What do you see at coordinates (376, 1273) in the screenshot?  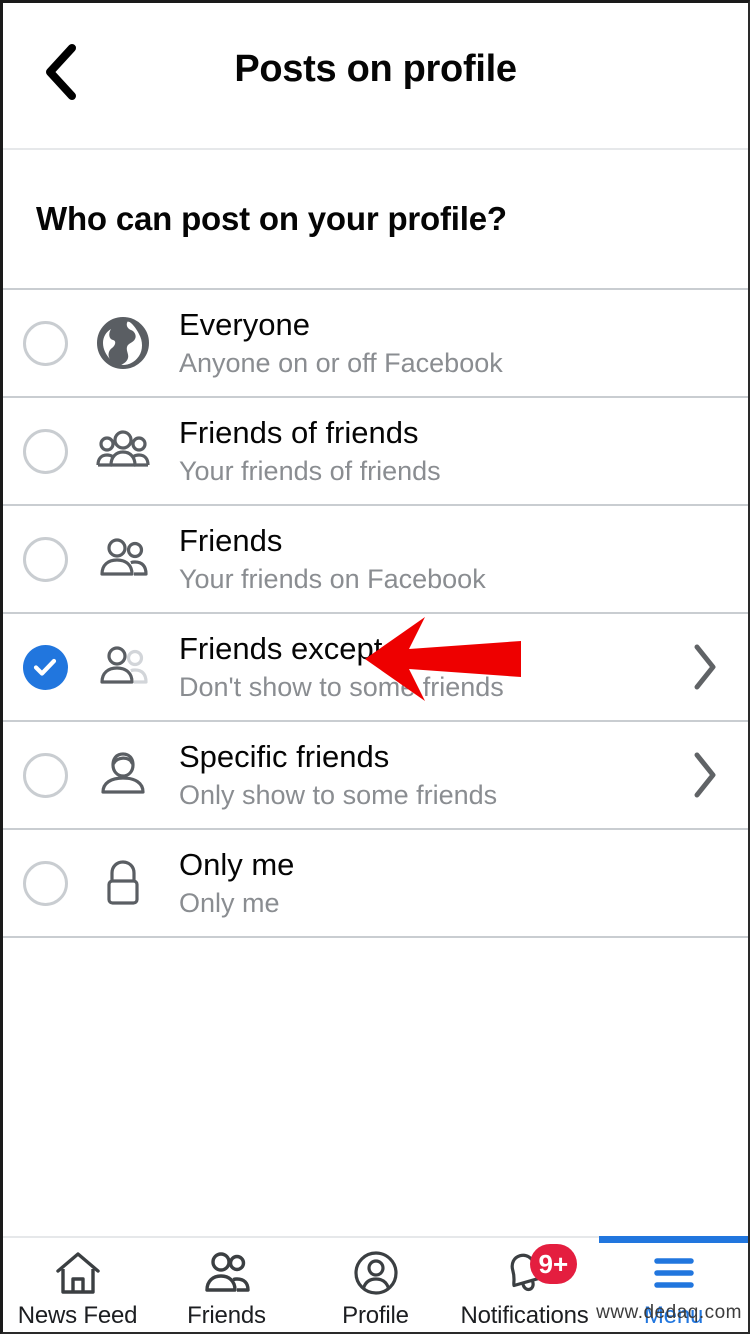 I see `profile-circle-icon` at bounding box center [376, 1273].